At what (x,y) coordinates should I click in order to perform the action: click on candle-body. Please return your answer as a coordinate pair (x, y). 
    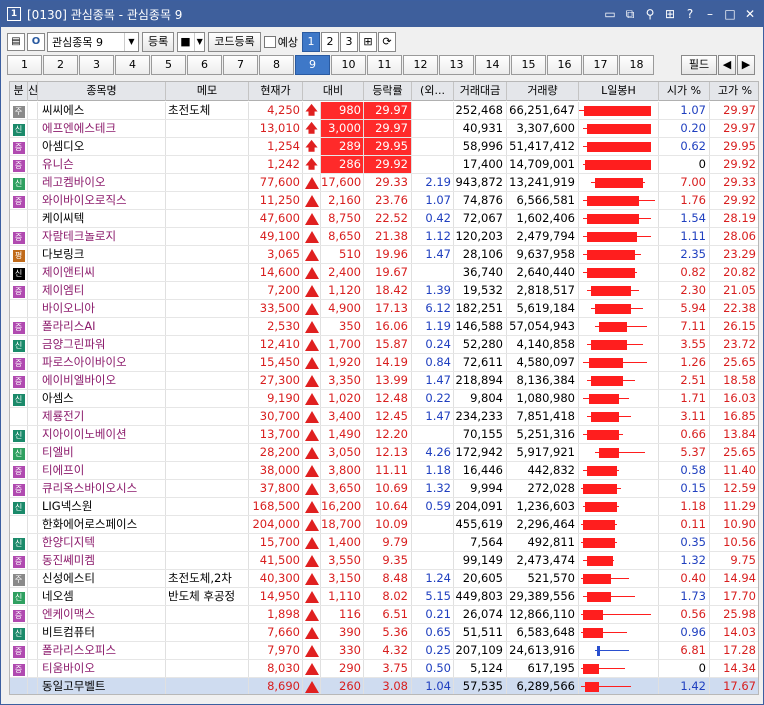
    Looking at the image, I should click on (611, 273).